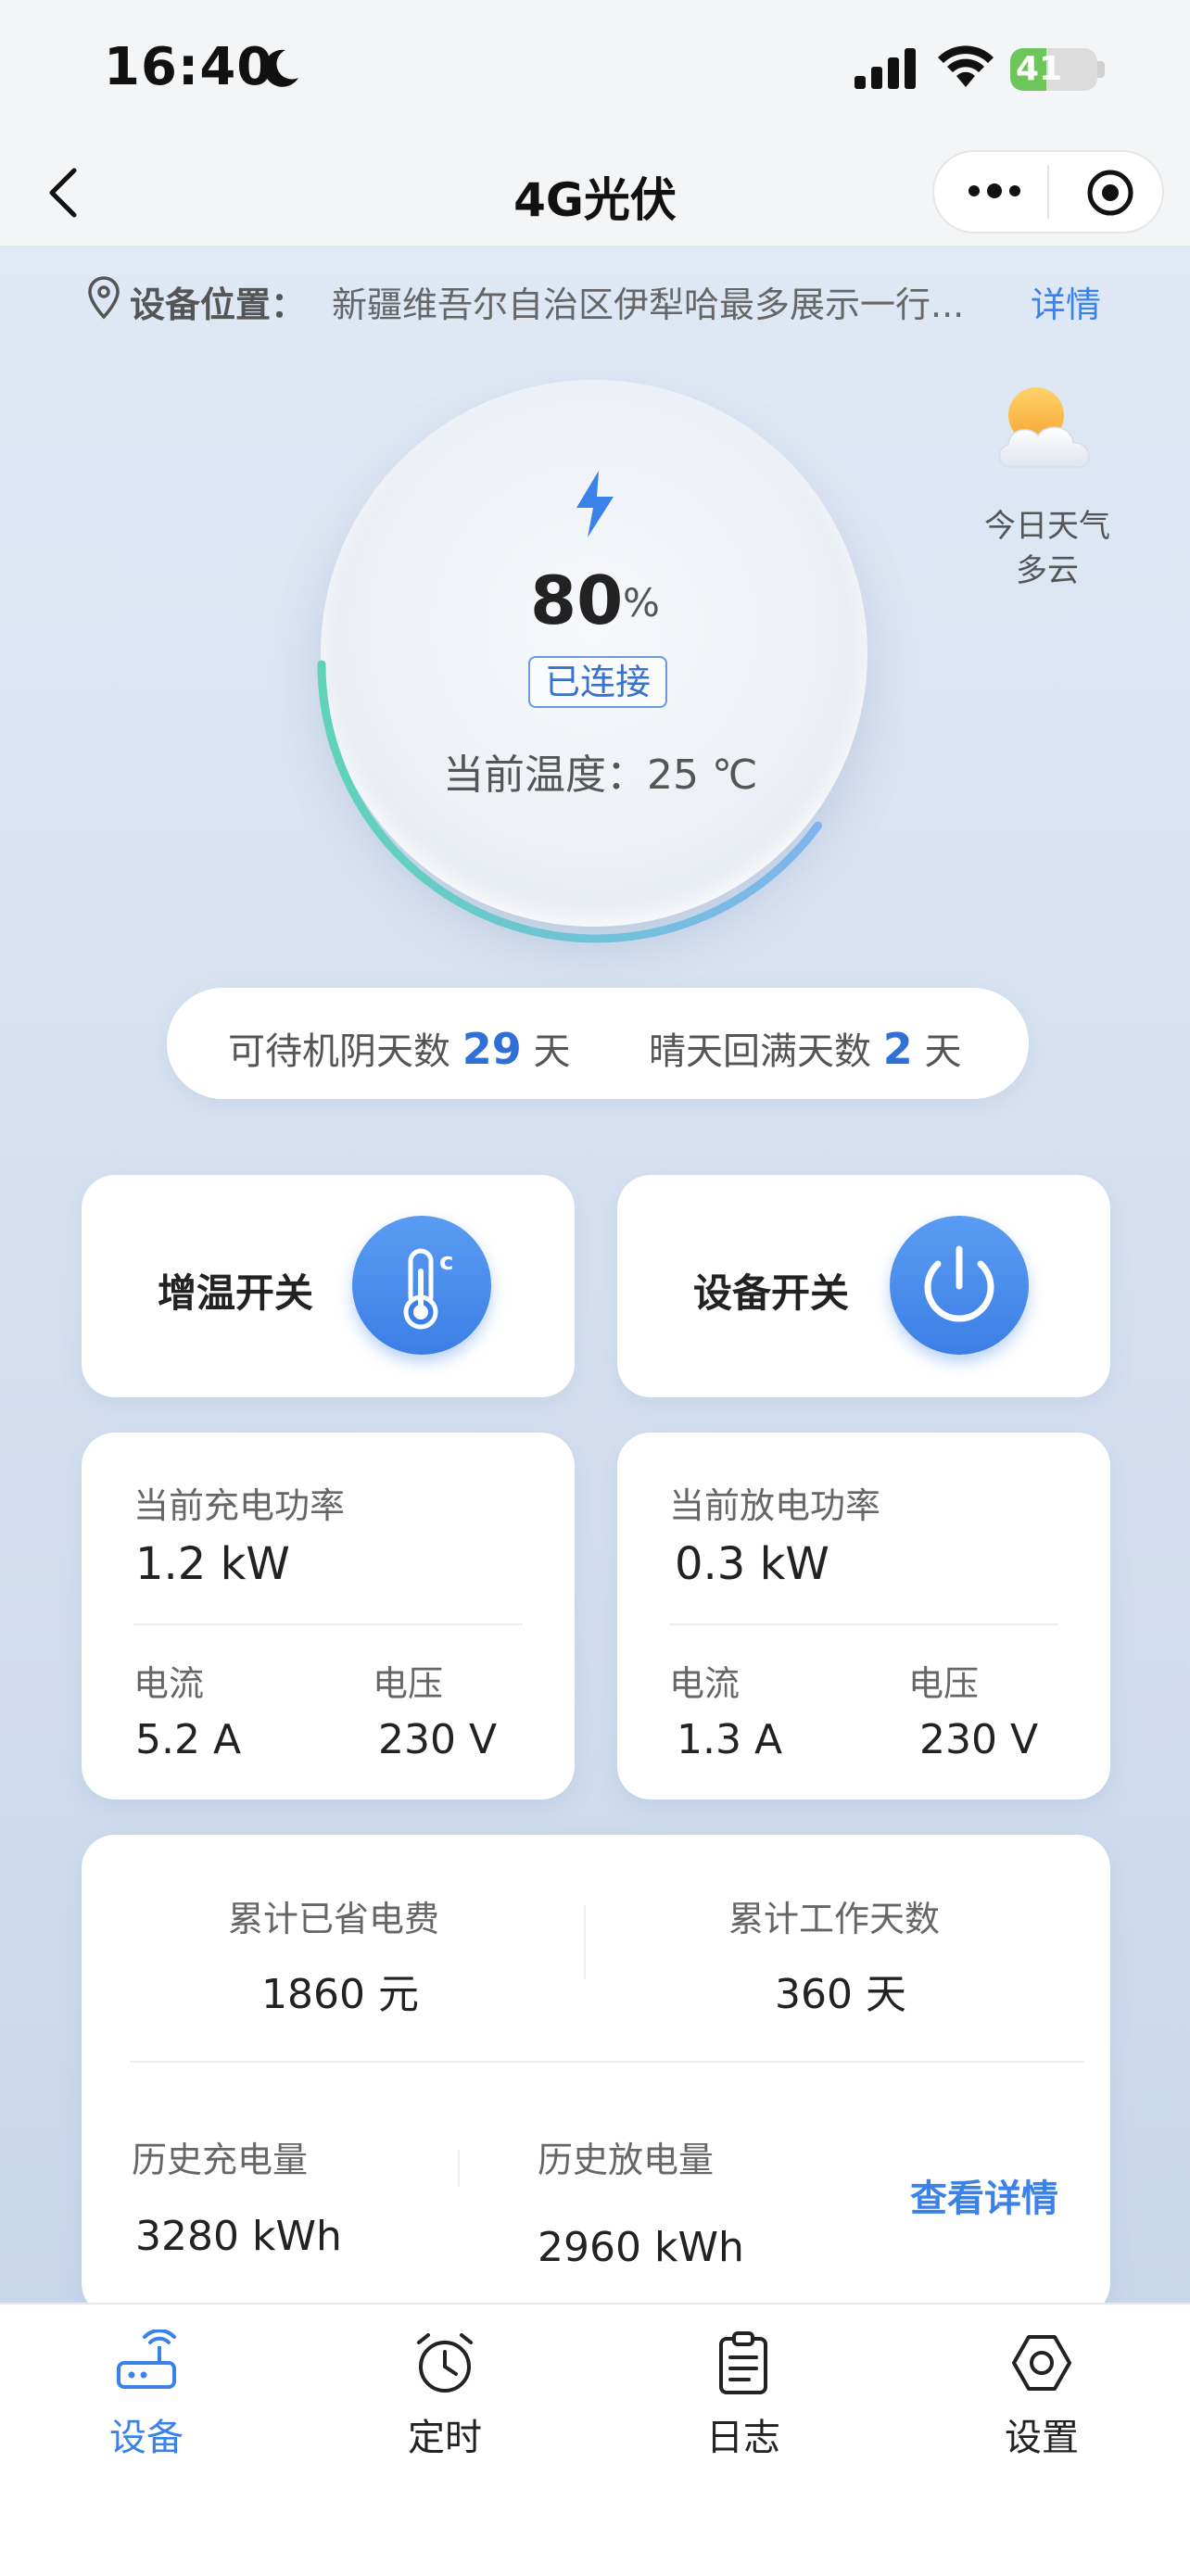 This screenshot has width=1190, height=2576. Describe the element at coordinates (104, 298) in the screenshot. I see `location-pin-icon` at that location.